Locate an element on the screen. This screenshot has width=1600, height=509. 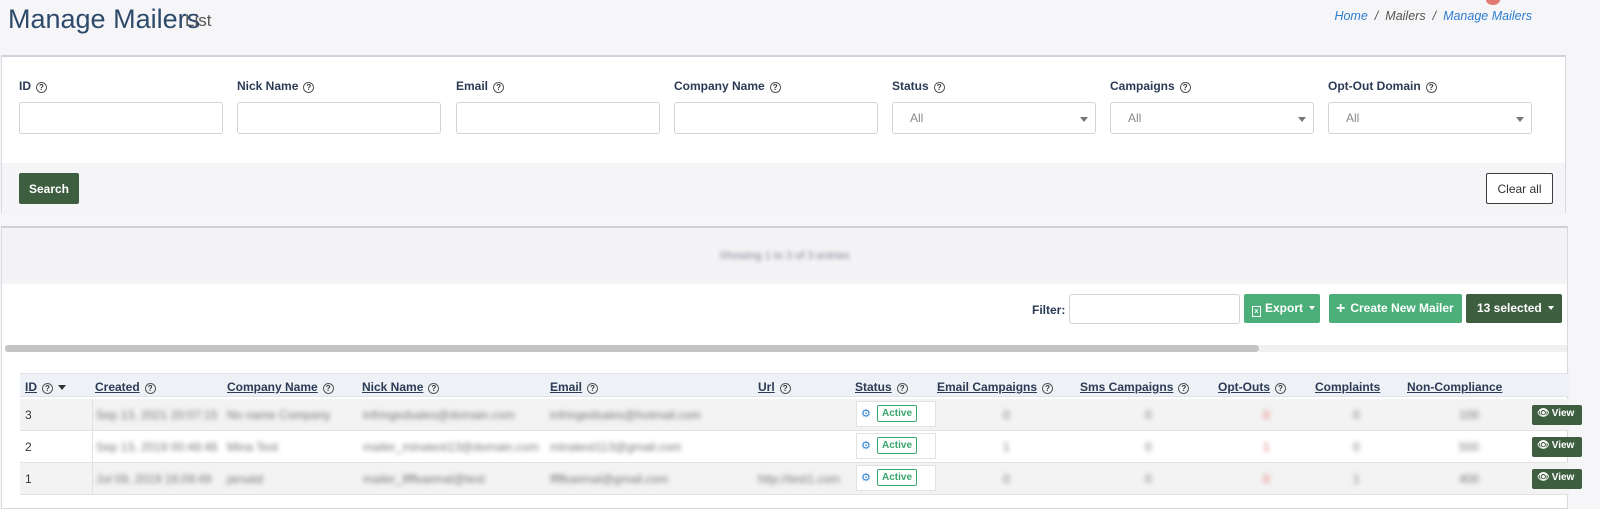
id-cell: 3 is located at coordinates (56, 414).